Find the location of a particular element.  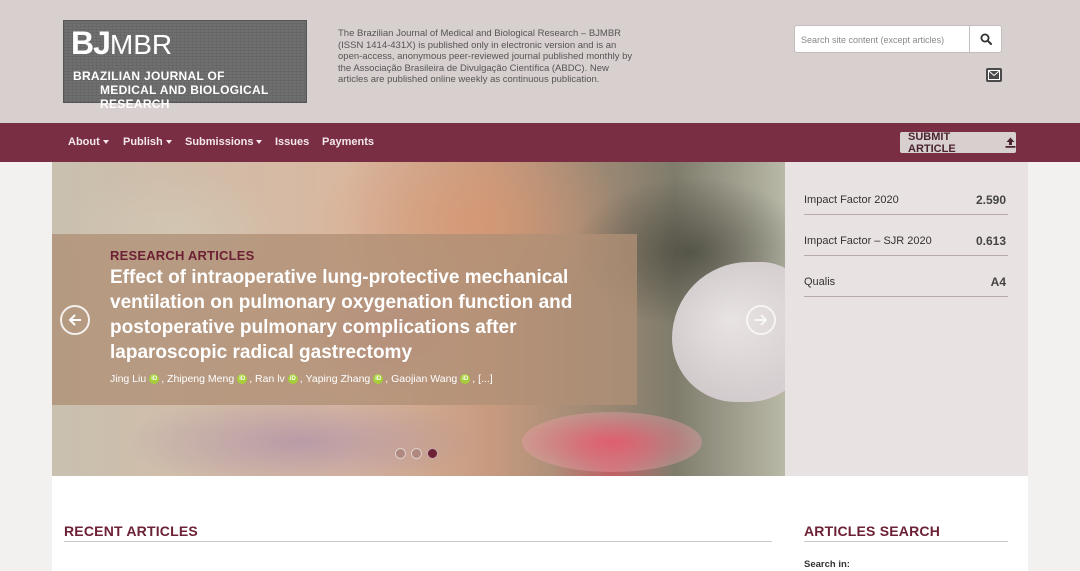

metric-label: Impact Factor 2020 is located at coordinates (851, 200).